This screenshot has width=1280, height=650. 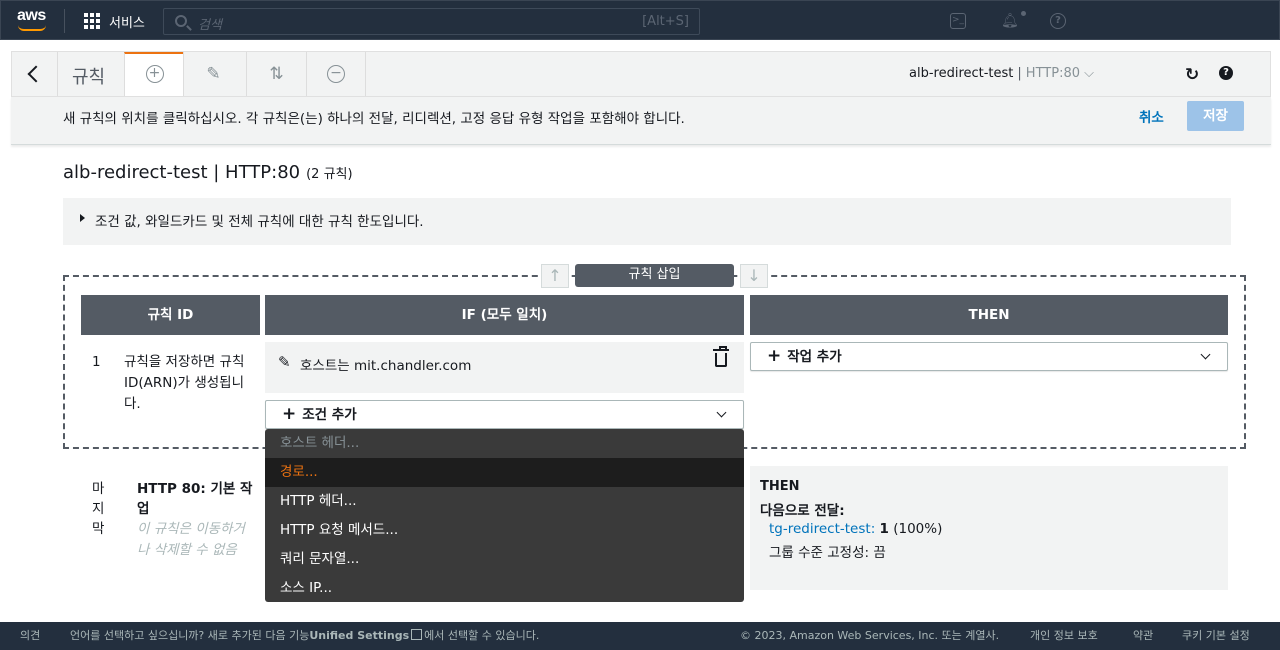 What do you see at coordinates (92, 21) in the screenshot?
I see `services-grid-icon` at bounding box center [92, 21].